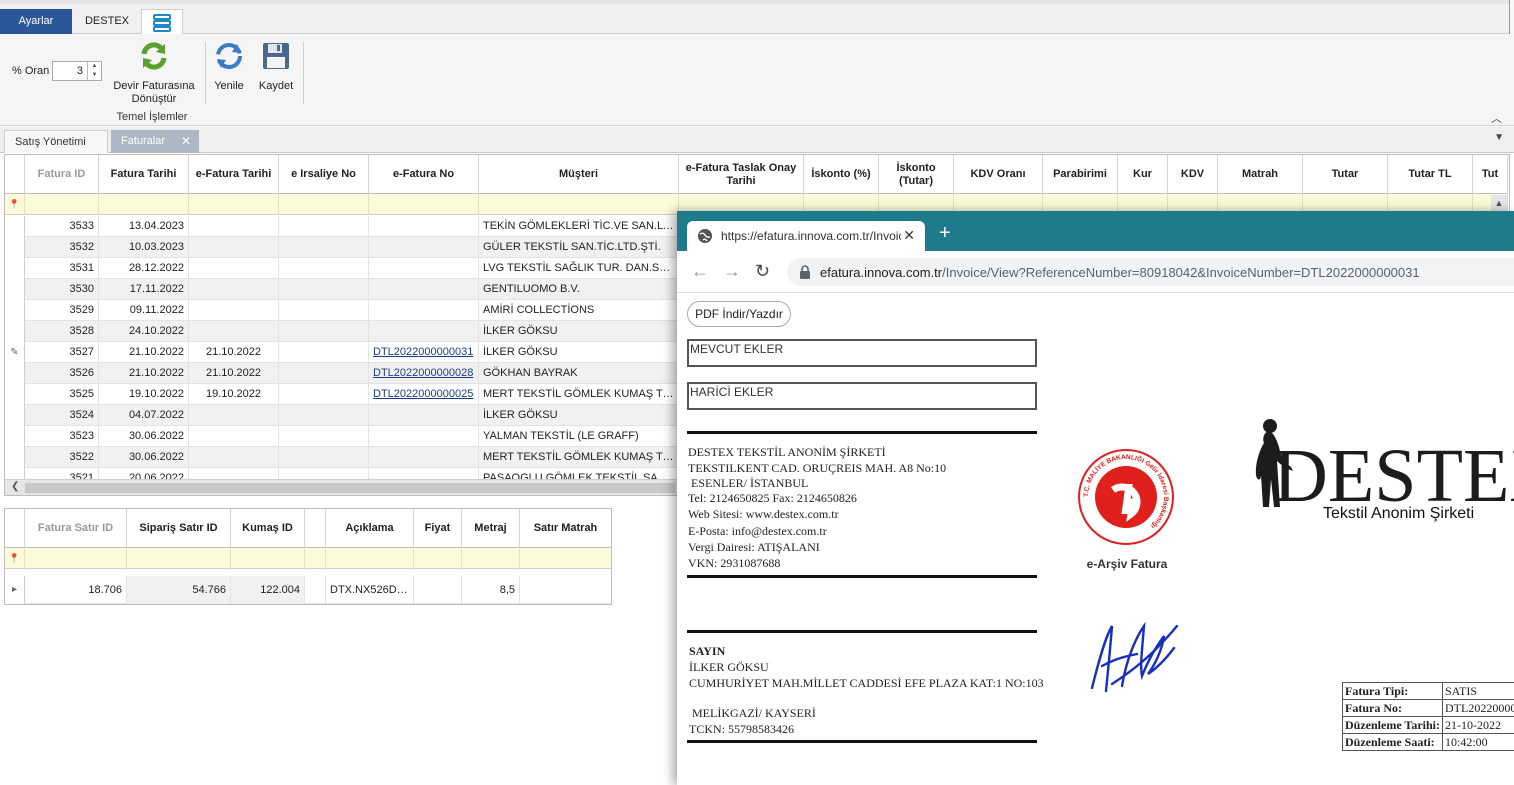 This screenshot has width=1514, height=785. What do you see at coordinates (62, 415) in the screenshot?
I see `cell-fatura-id: 3524` at bounding box center [62, 415].